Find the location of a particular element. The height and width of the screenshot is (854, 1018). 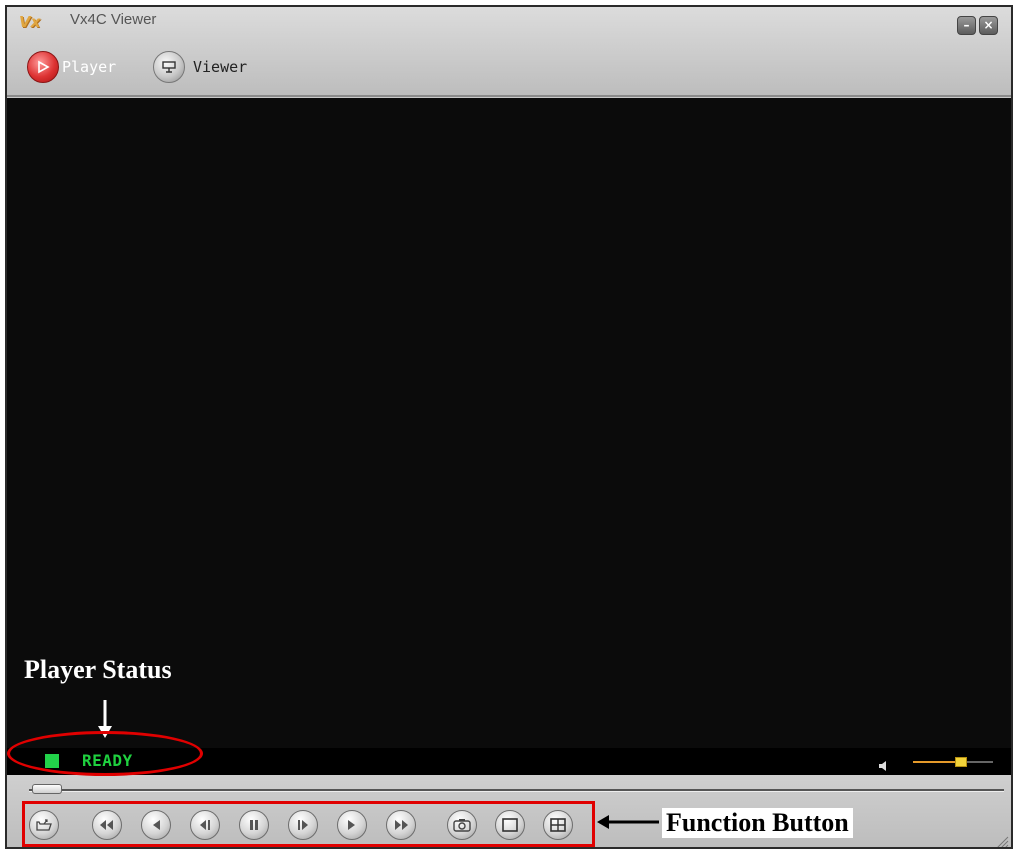

fast-forward-button is located at coordinates (401, 825).